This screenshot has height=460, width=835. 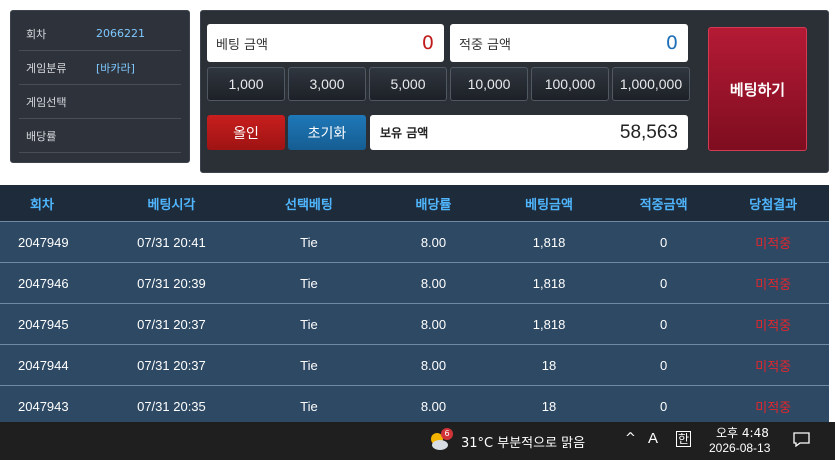 I want to click on header-hit-amount: 적중금액, so click(x=663, y=205).